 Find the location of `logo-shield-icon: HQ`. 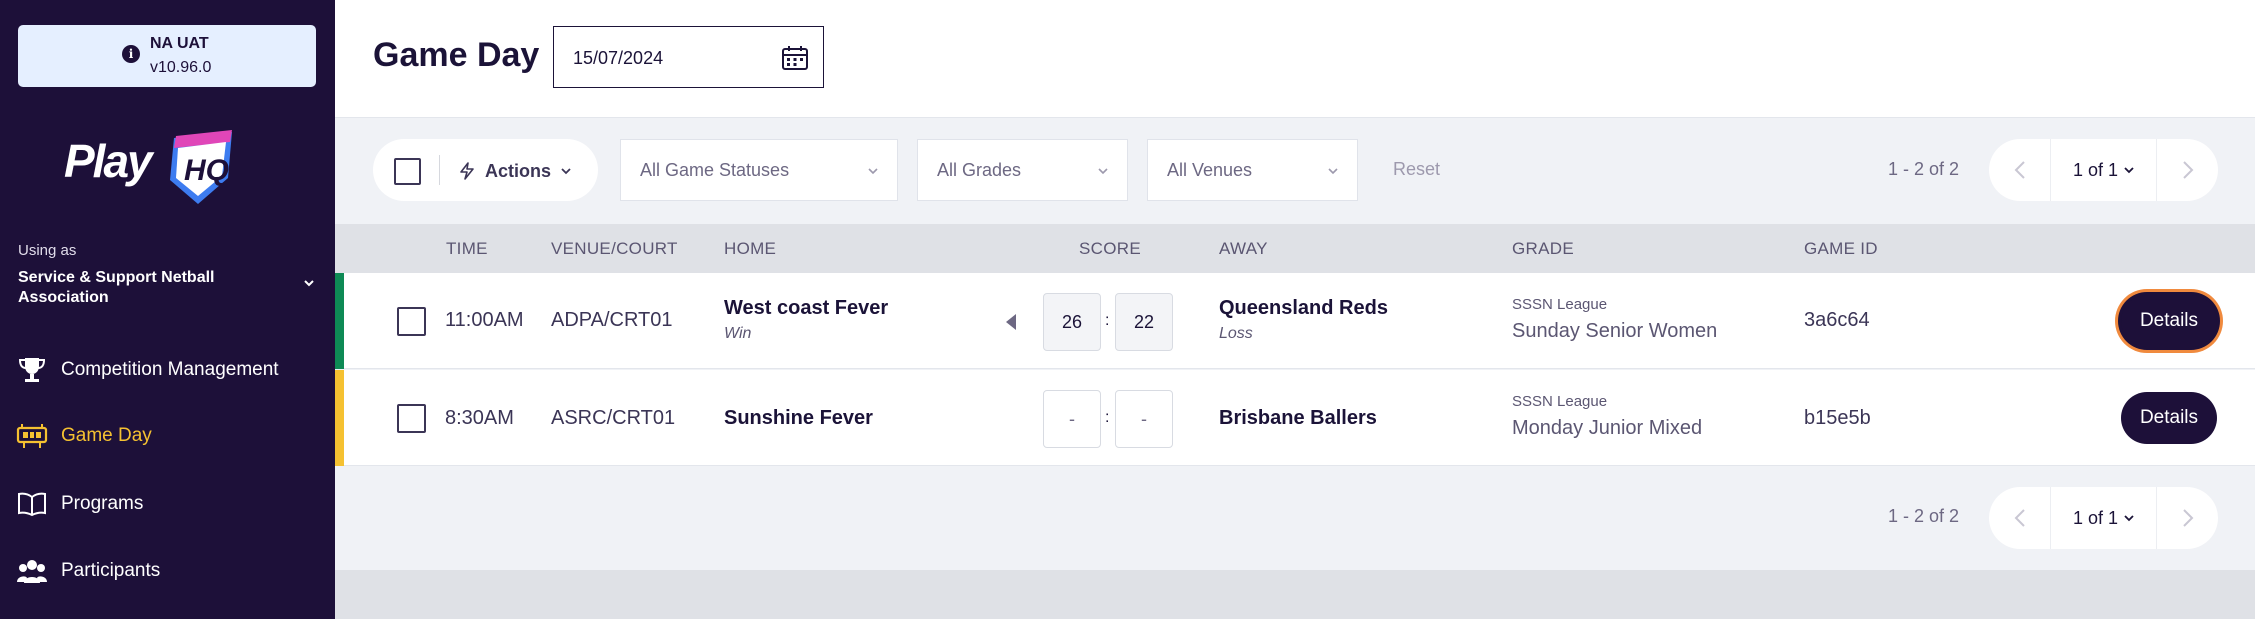

logo-shield-icon: HQ is located at coordinates (201, 167).